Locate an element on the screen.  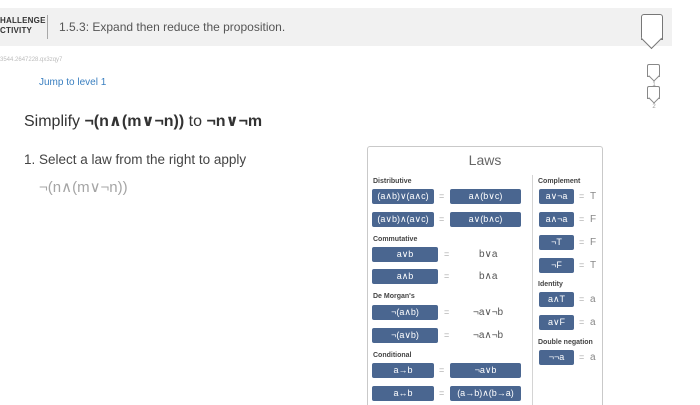
distributive-heading: Distributive is located at coordinates (392, 181).